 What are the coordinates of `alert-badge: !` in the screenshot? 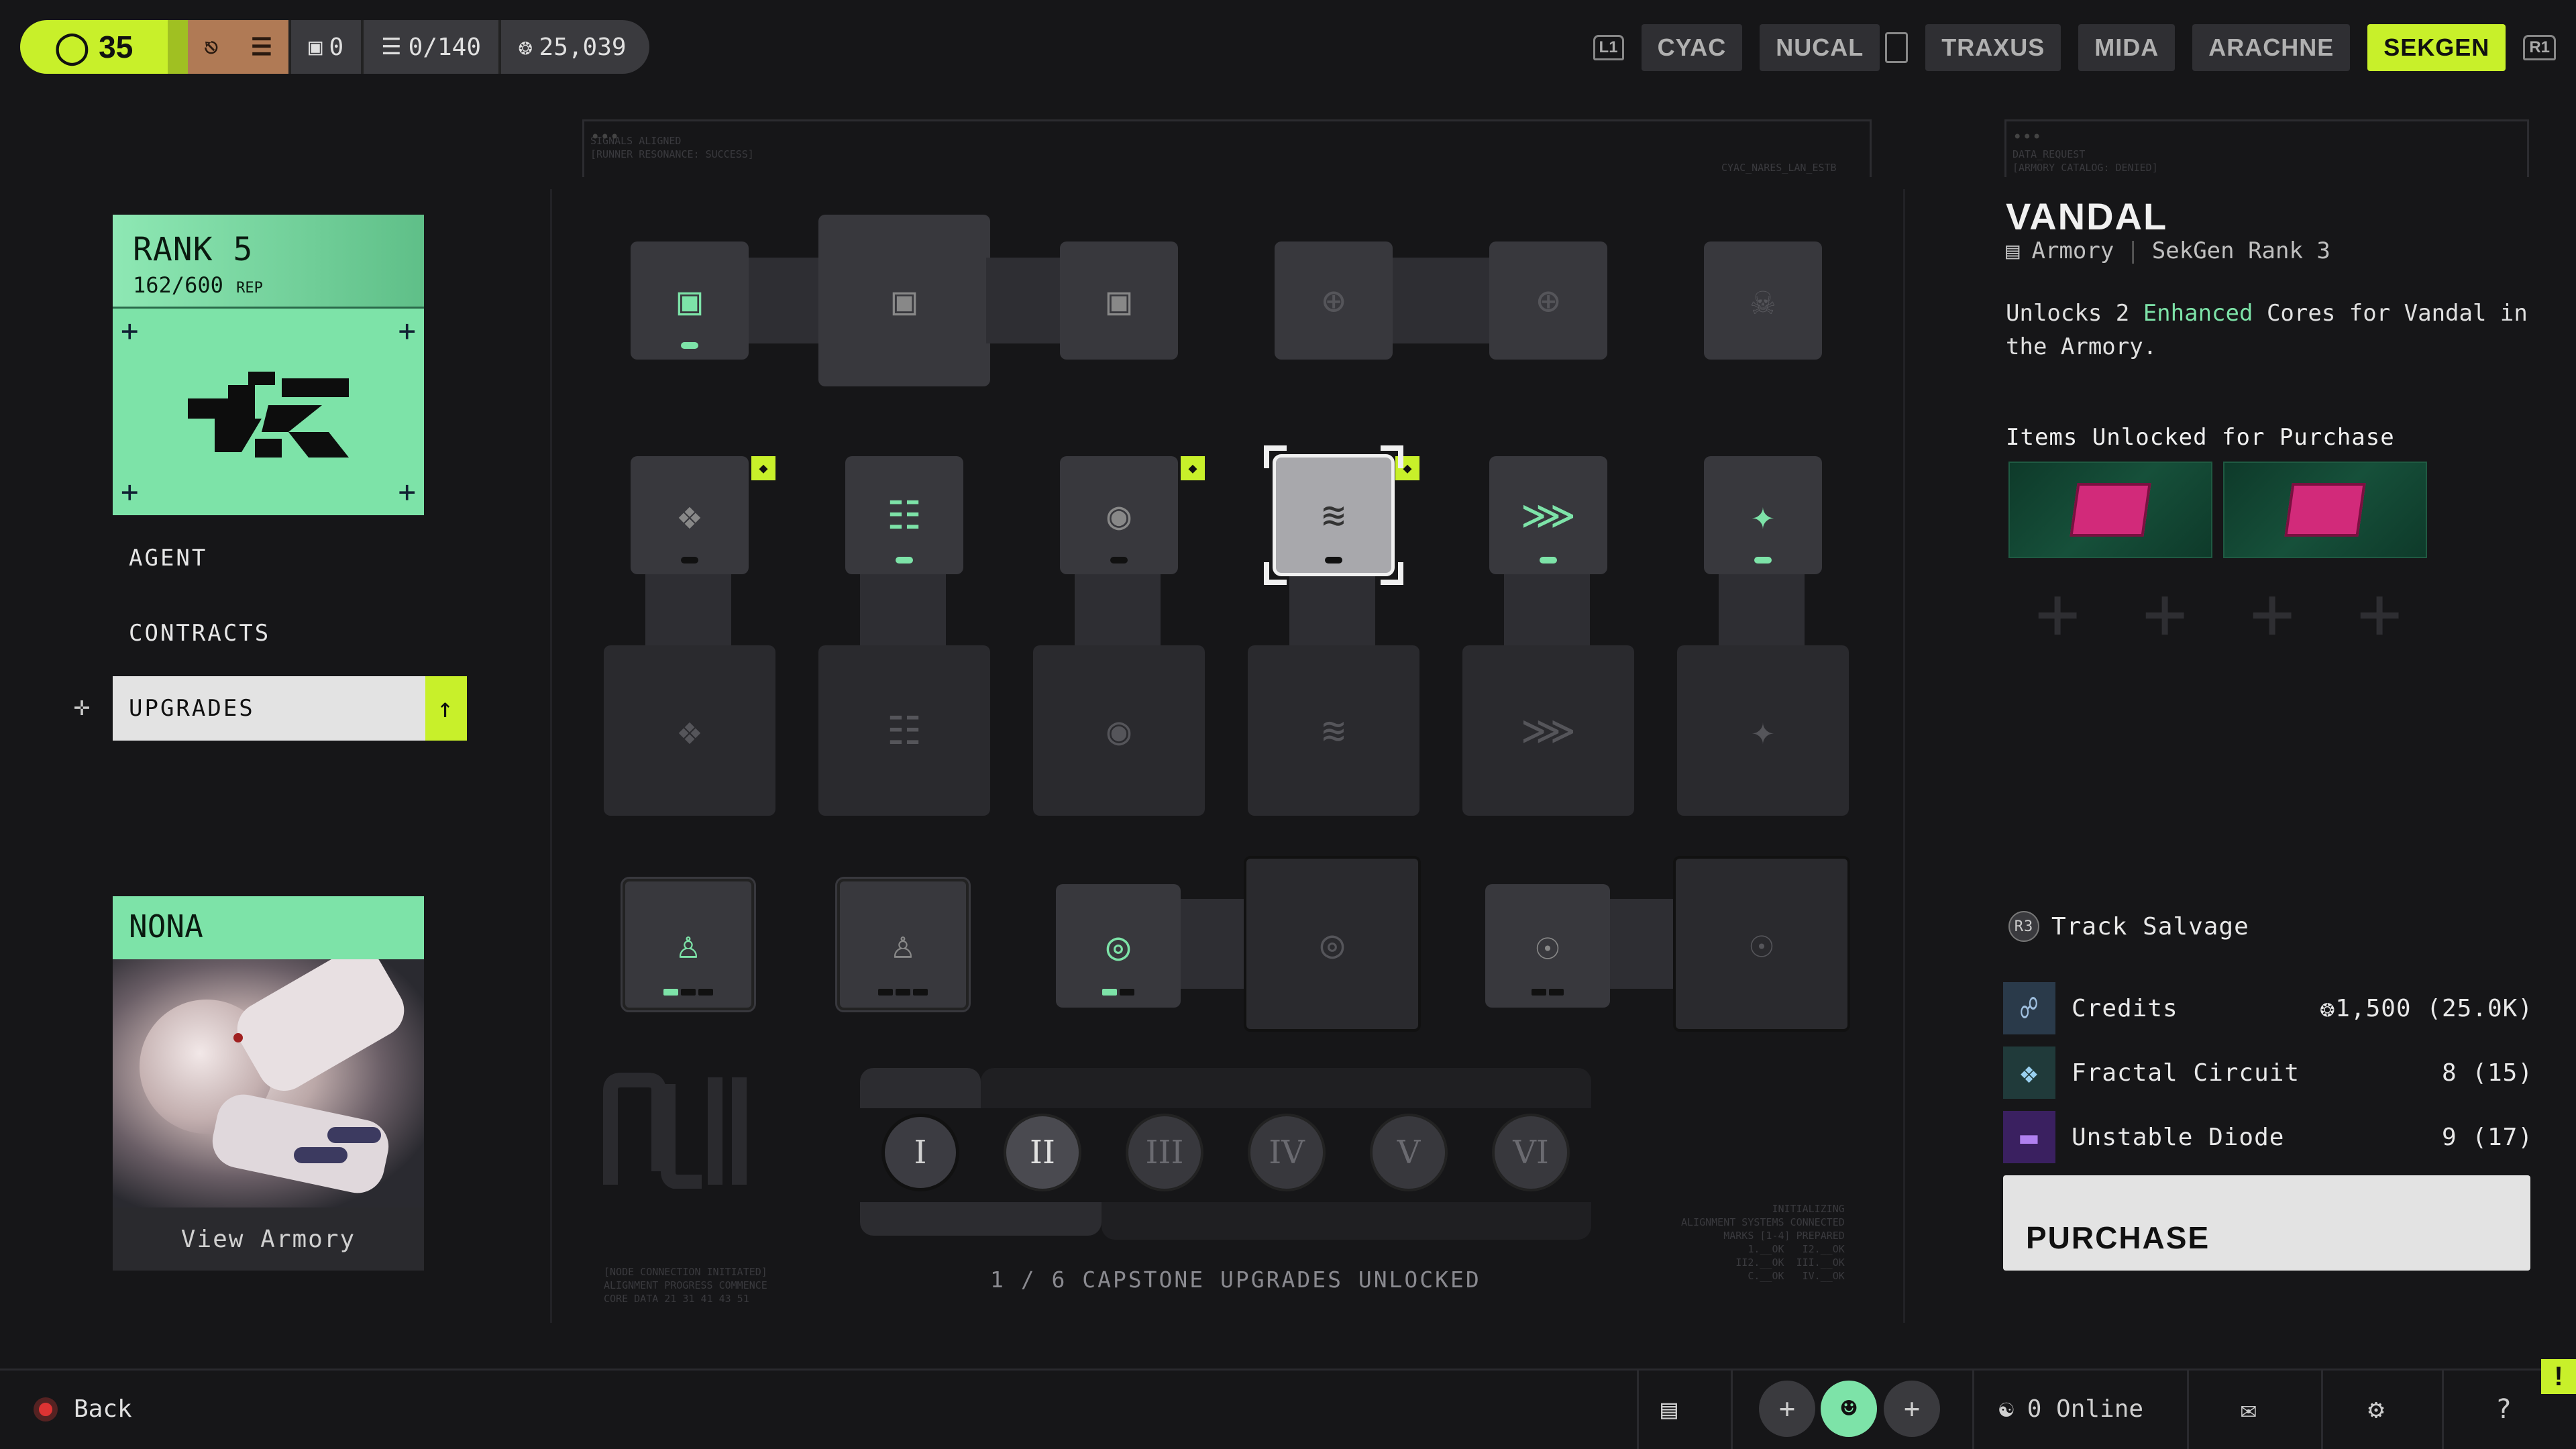 It's located at (2558, 1376).